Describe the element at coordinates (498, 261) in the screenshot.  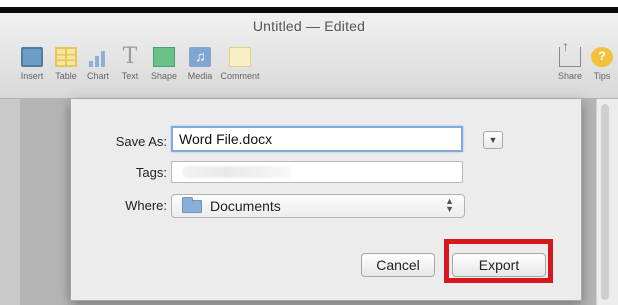
I see `export-highlight-box` at that location.